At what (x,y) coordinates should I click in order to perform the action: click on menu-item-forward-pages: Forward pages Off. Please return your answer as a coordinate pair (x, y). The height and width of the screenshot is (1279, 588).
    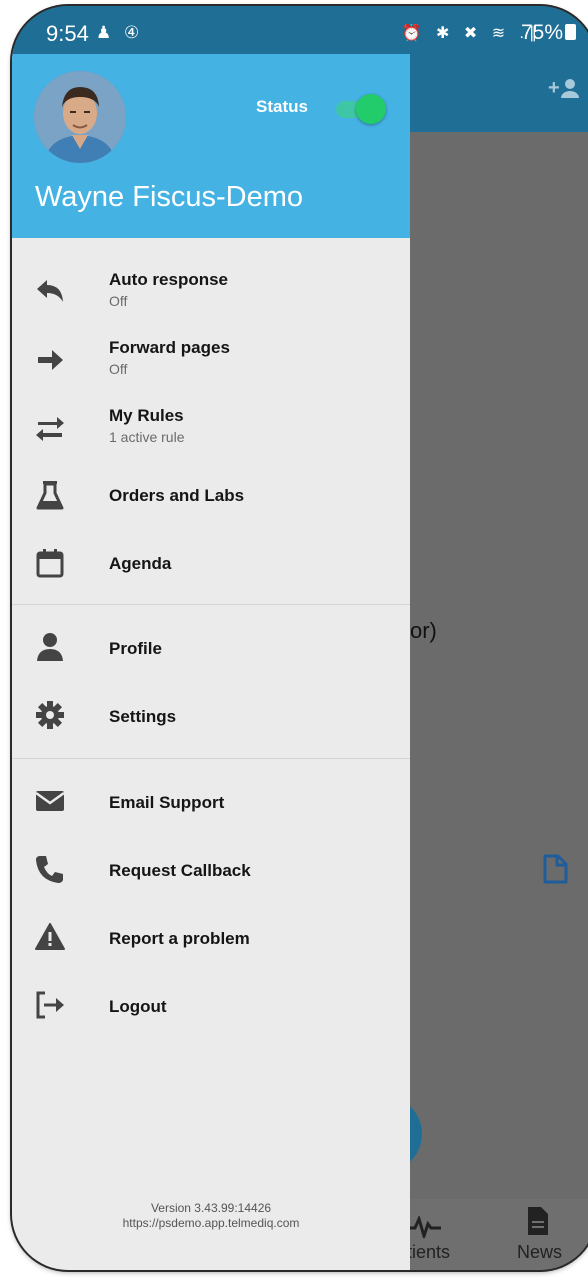
    Looking at the image, I should click on (211, 361).